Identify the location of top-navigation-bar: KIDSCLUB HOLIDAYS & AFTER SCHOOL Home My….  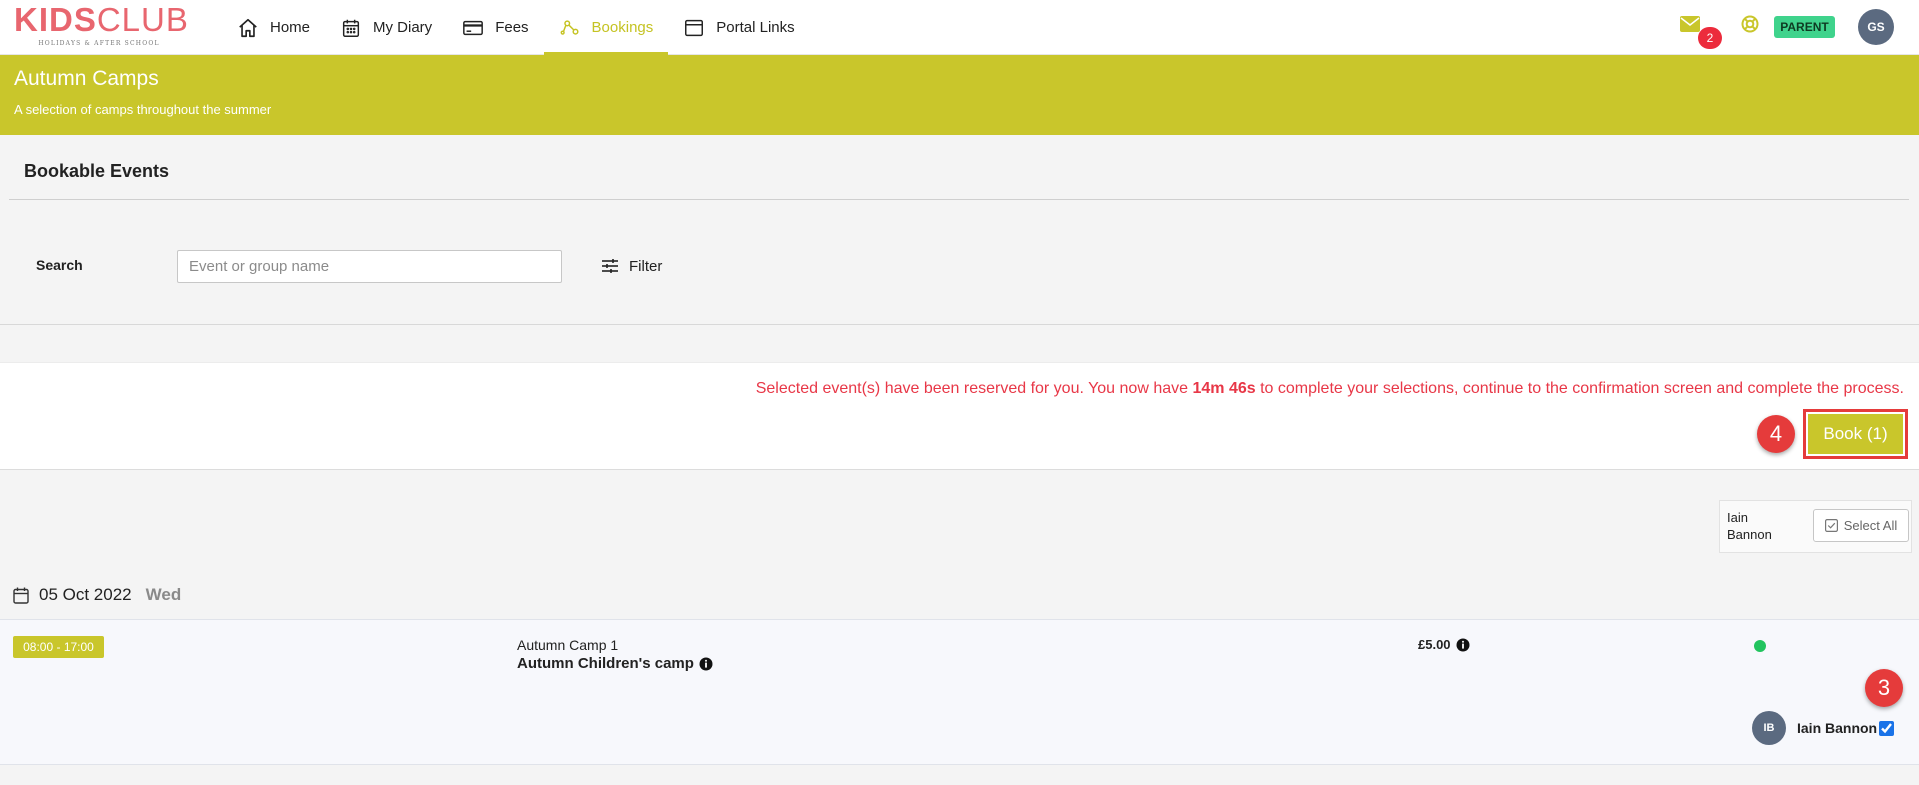
(959, 27).